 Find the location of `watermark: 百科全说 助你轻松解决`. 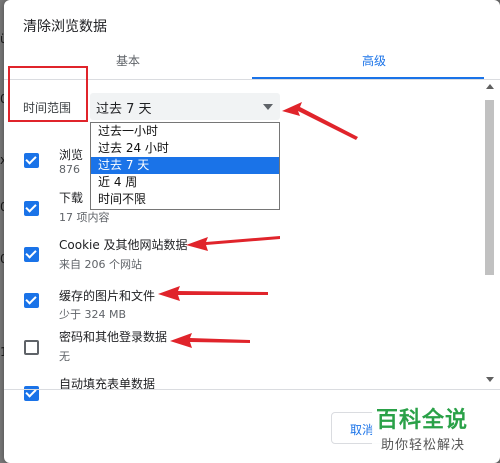

watermark: 百科全说 助你轻松解决 is located at coordinates (434, 430).